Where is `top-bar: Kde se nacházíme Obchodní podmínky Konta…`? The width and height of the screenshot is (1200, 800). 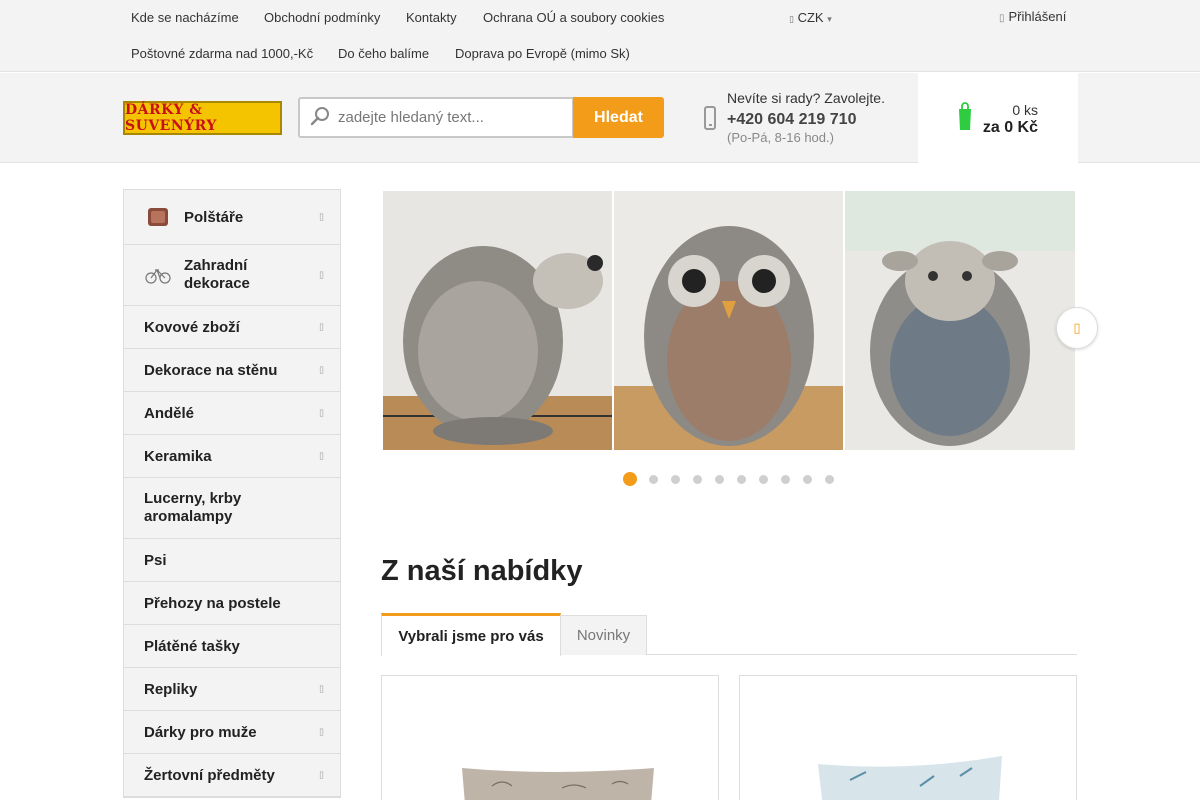 top-bar: Kde se nacházíme Obchodní podmínky Konta… is located at coordinates (600, 36).